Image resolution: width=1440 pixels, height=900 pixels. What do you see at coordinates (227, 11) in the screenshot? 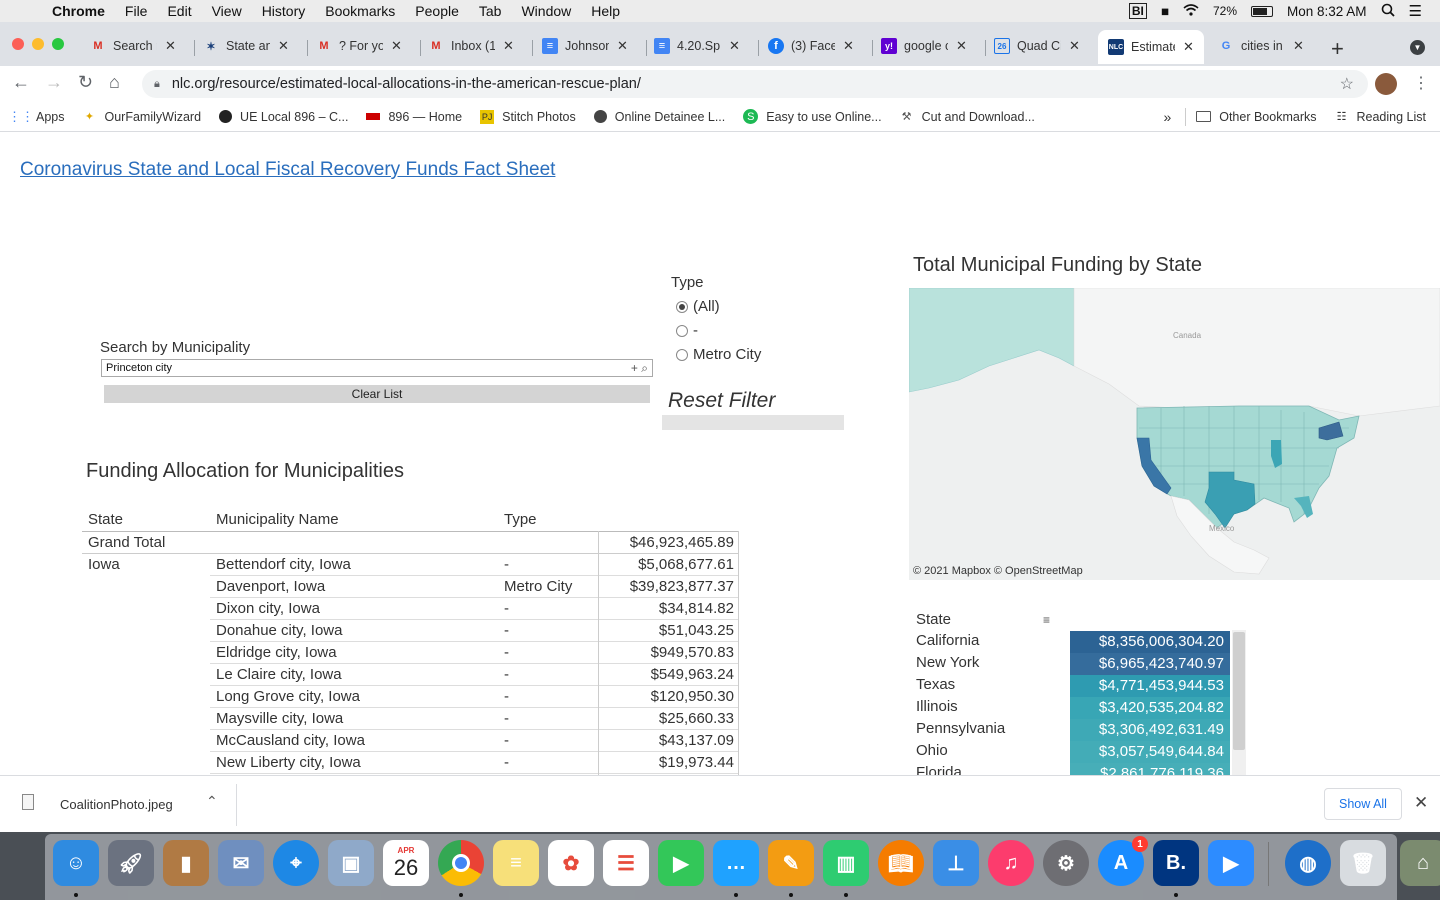
I see `menu-view: View` at bounding box center [227, 11].